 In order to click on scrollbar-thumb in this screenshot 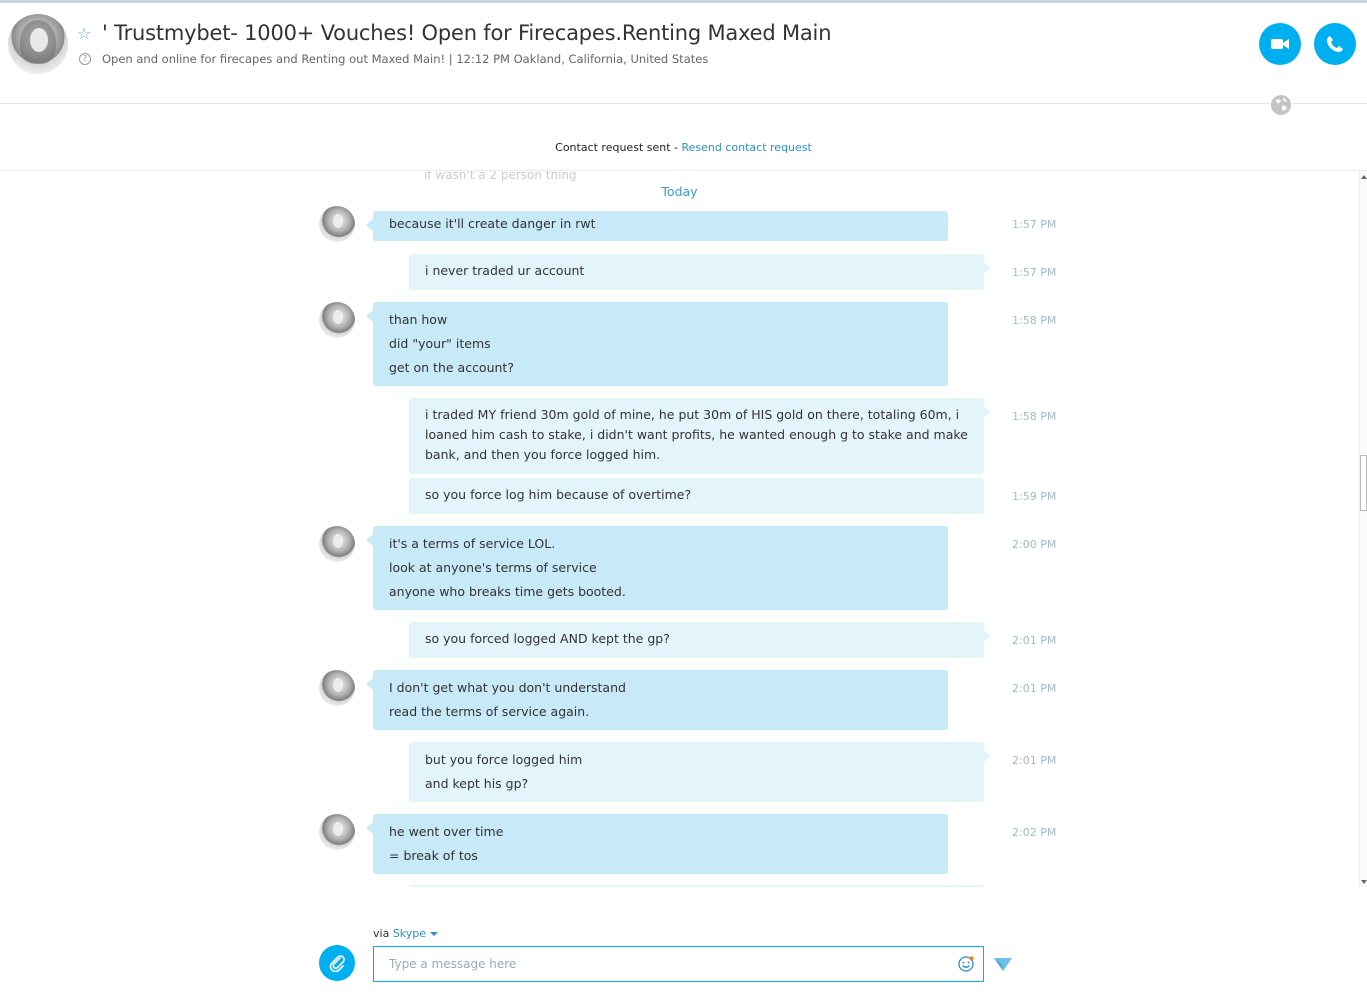, I will do `click(1363, 483)`.